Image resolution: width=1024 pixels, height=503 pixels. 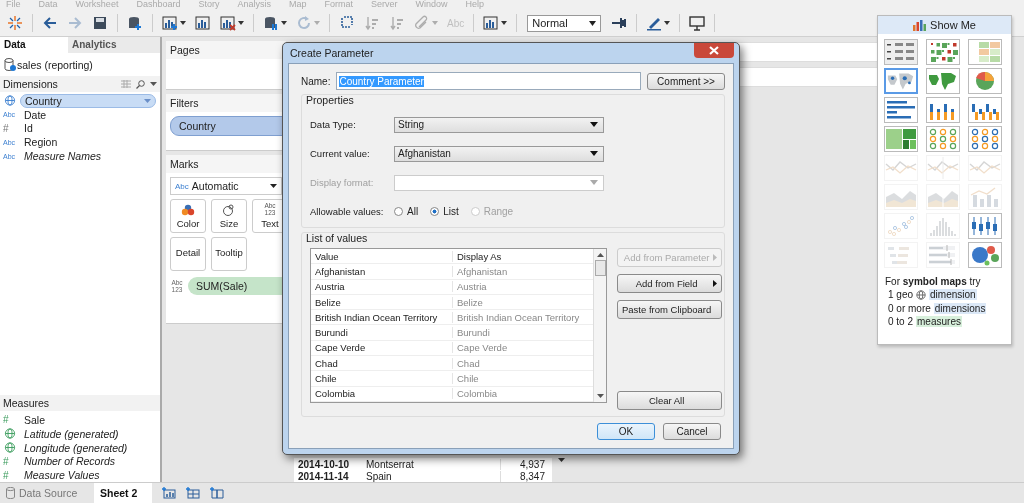 What do you see at coordinates (381, 287) in the screenshot?
I see `table-cell: Austria` at bounding box center [381, 287].